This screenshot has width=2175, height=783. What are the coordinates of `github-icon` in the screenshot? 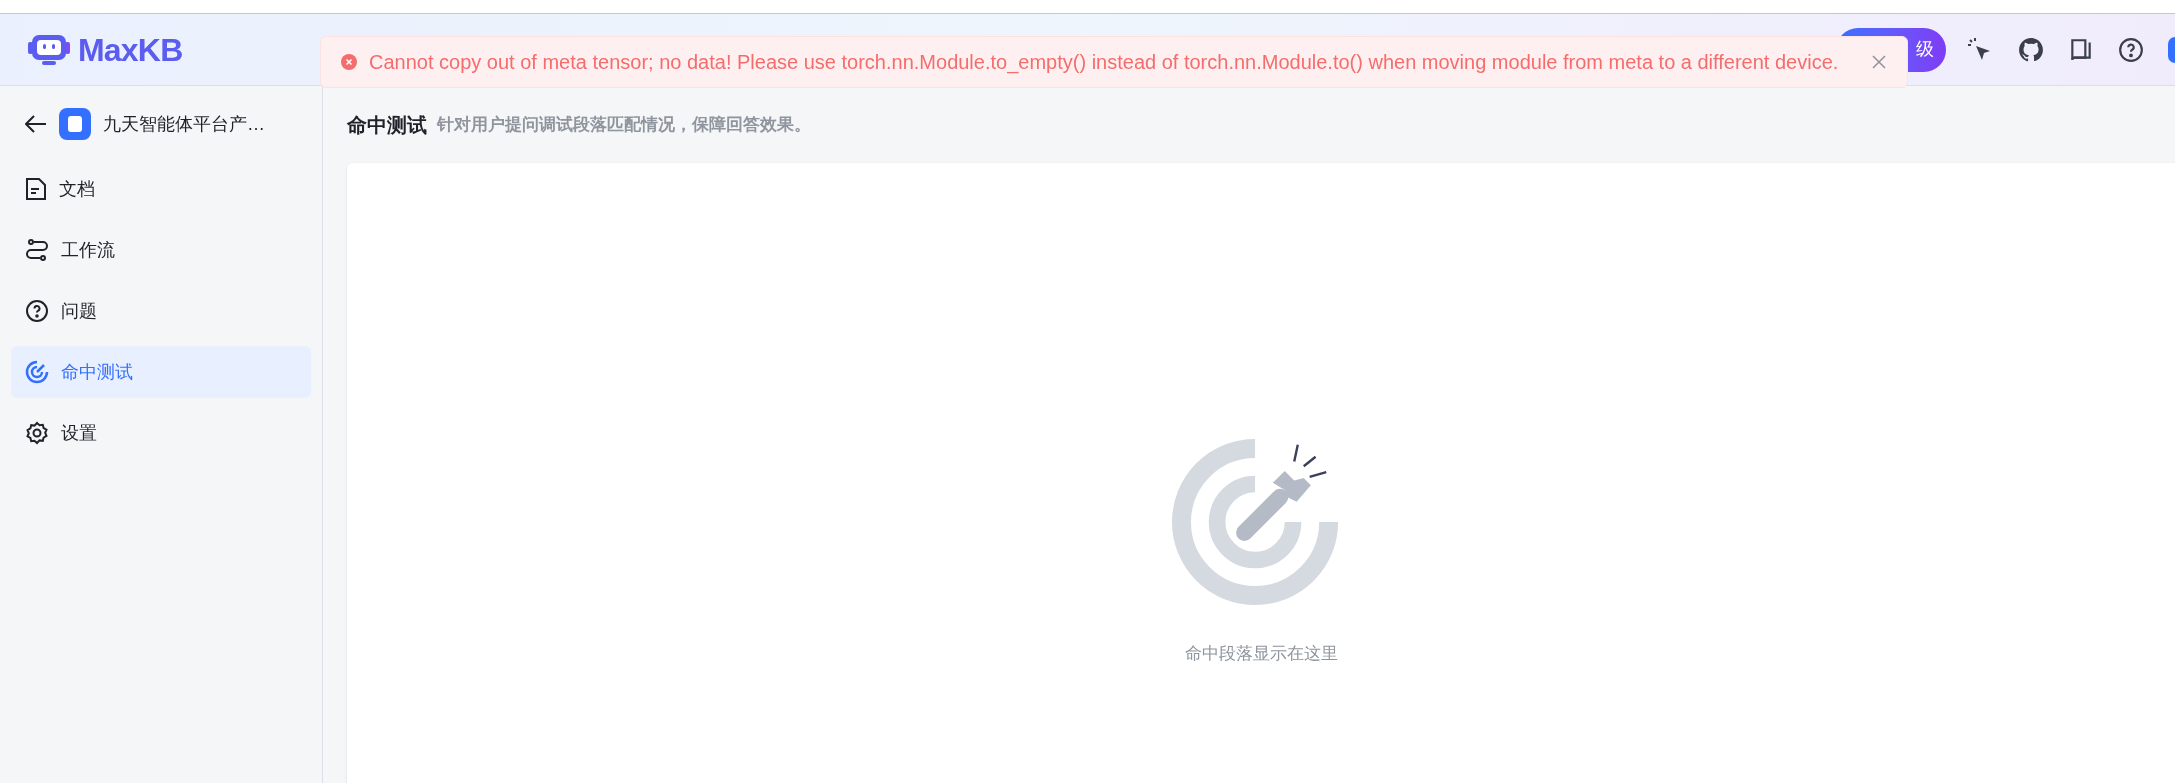 It's located at (2031, 49).